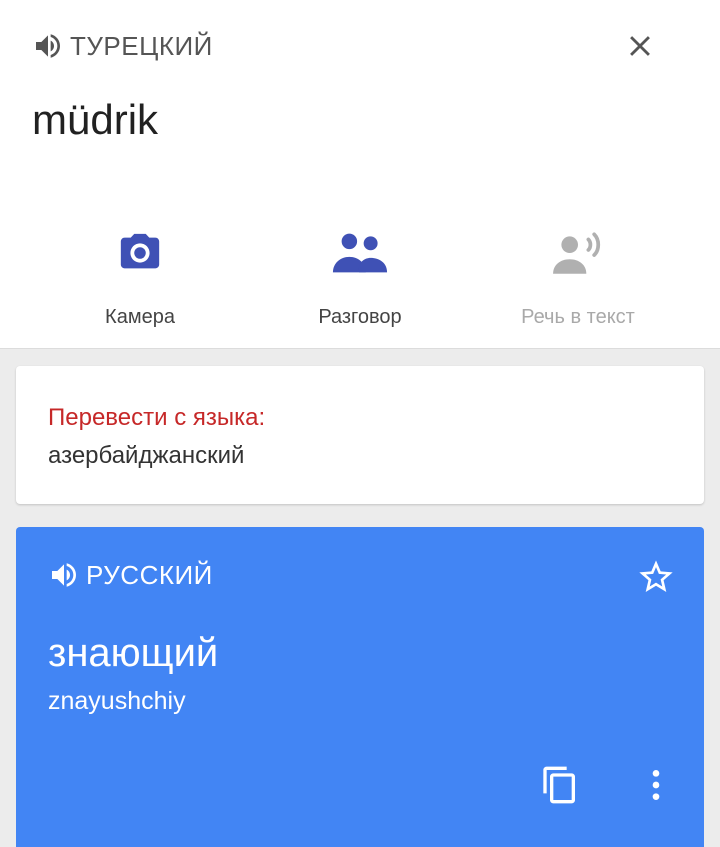 This screenshot has width=720, height=847. What do you see at coordinates (360, 253) in the screenshot?
I see `conversation-icon` at bounding box center [360, 253].